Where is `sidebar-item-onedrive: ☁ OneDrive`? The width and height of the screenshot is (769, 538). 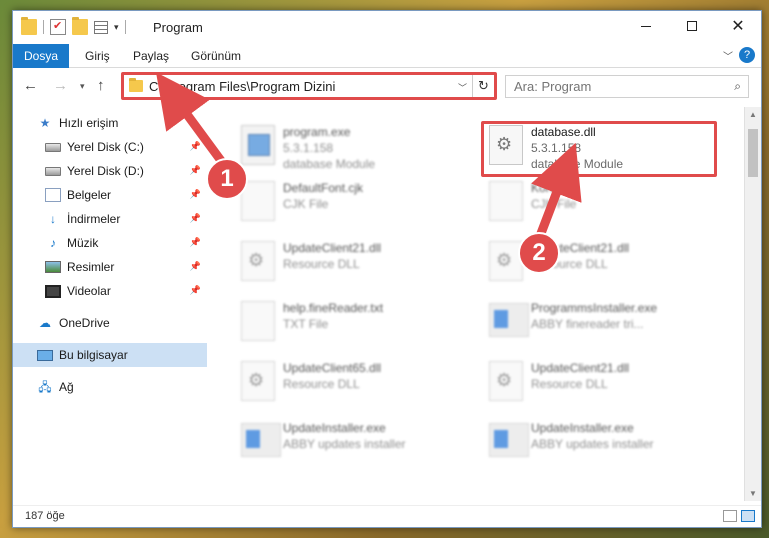 sidebar-item-onedrive: ☁ OneDrive is located at coordinates (110, 323).